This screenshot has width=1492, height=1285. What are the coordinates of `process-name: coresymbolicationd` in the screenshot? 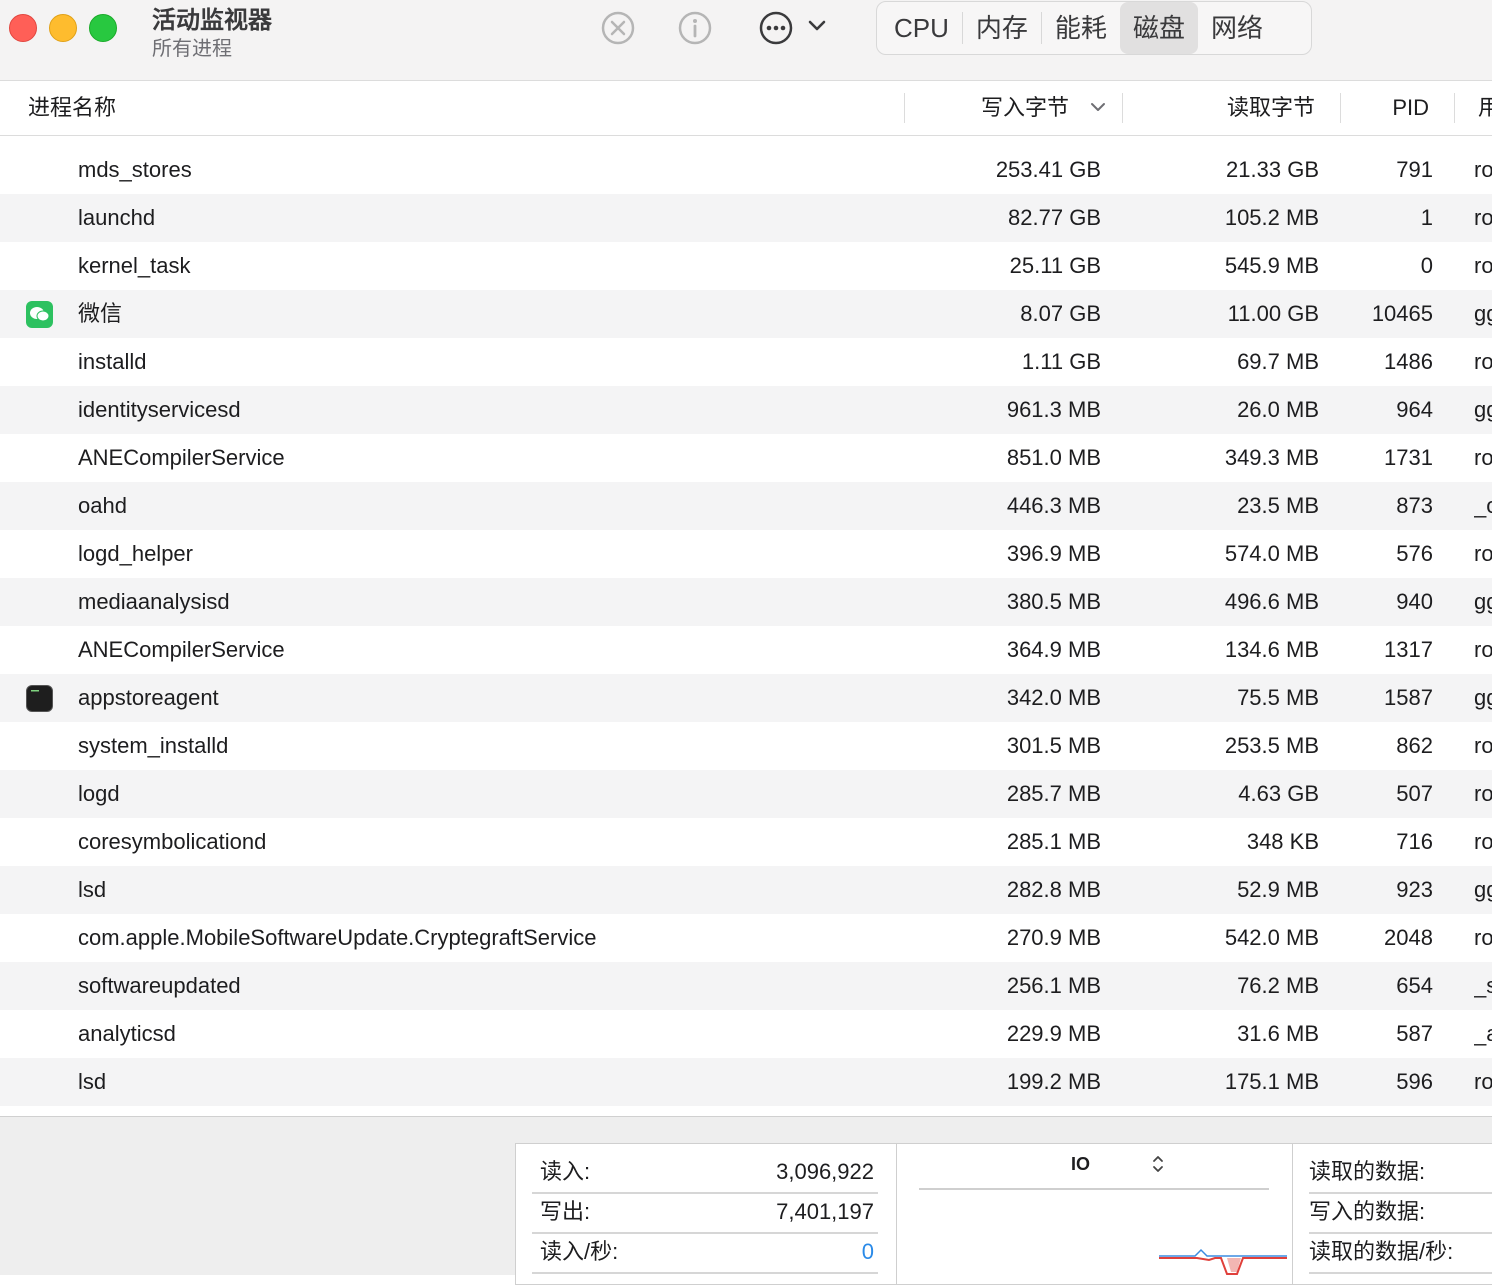 It's located at (172, 841).